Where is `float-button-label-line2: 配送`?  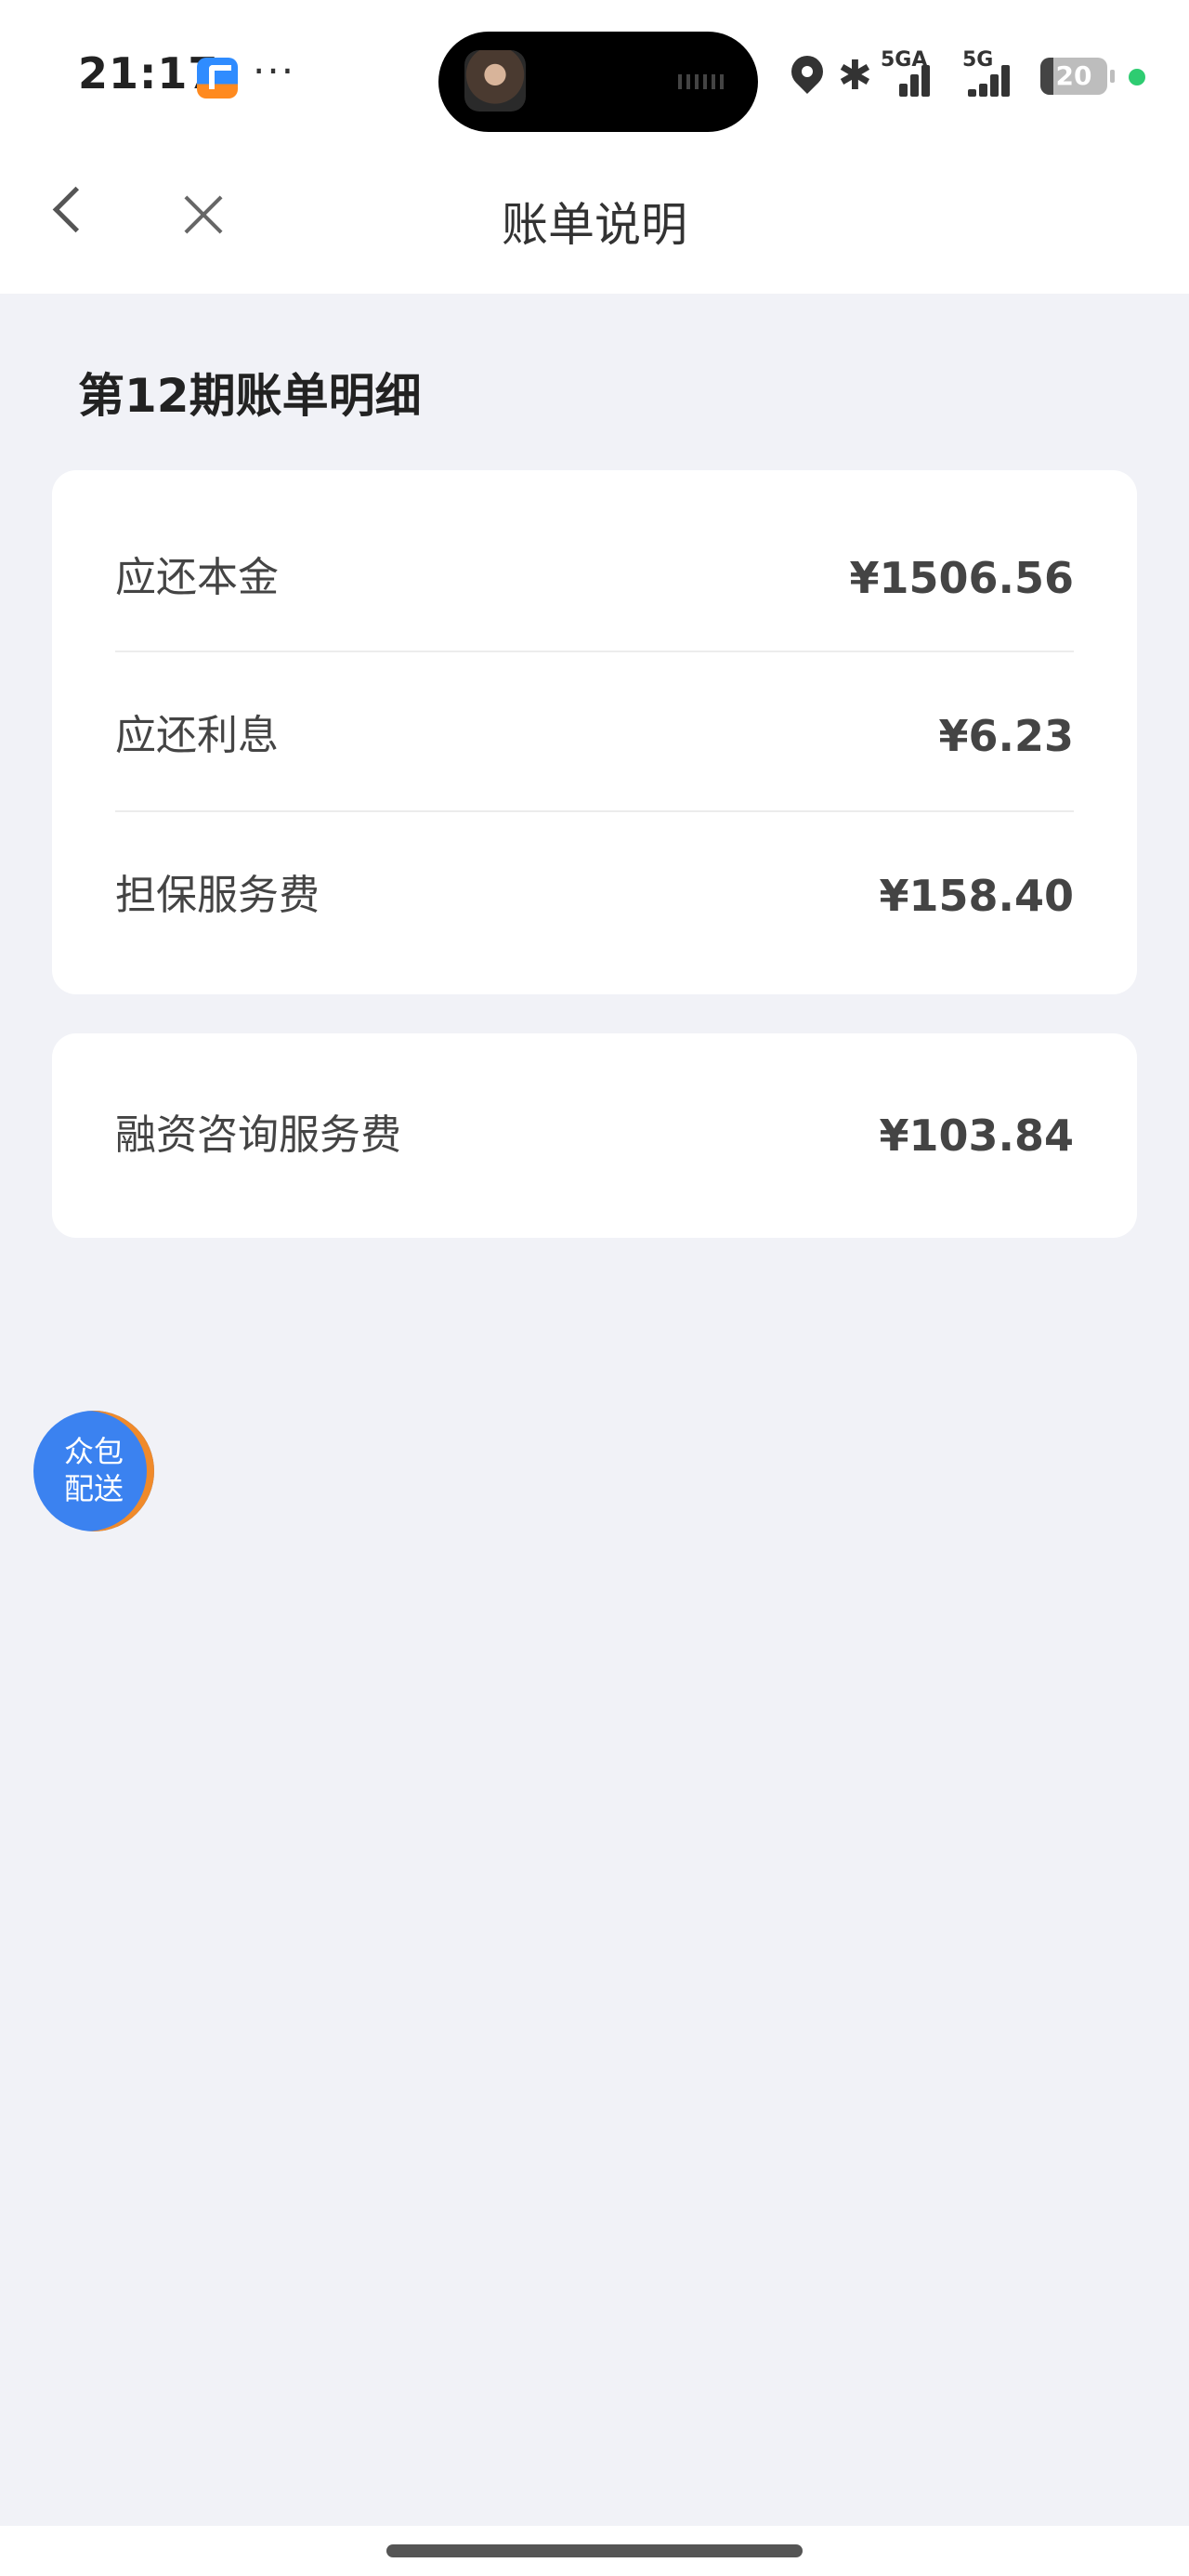
float-button-label-line2: 配送 is located at coordinates (94, 1488).